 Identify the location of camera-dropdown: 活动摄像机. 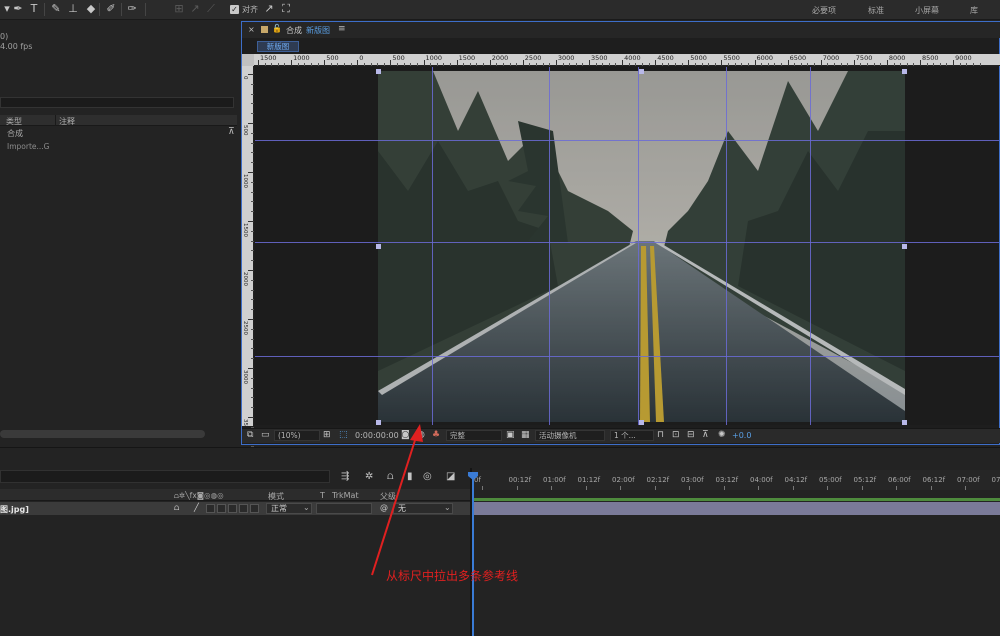
(570, 435).